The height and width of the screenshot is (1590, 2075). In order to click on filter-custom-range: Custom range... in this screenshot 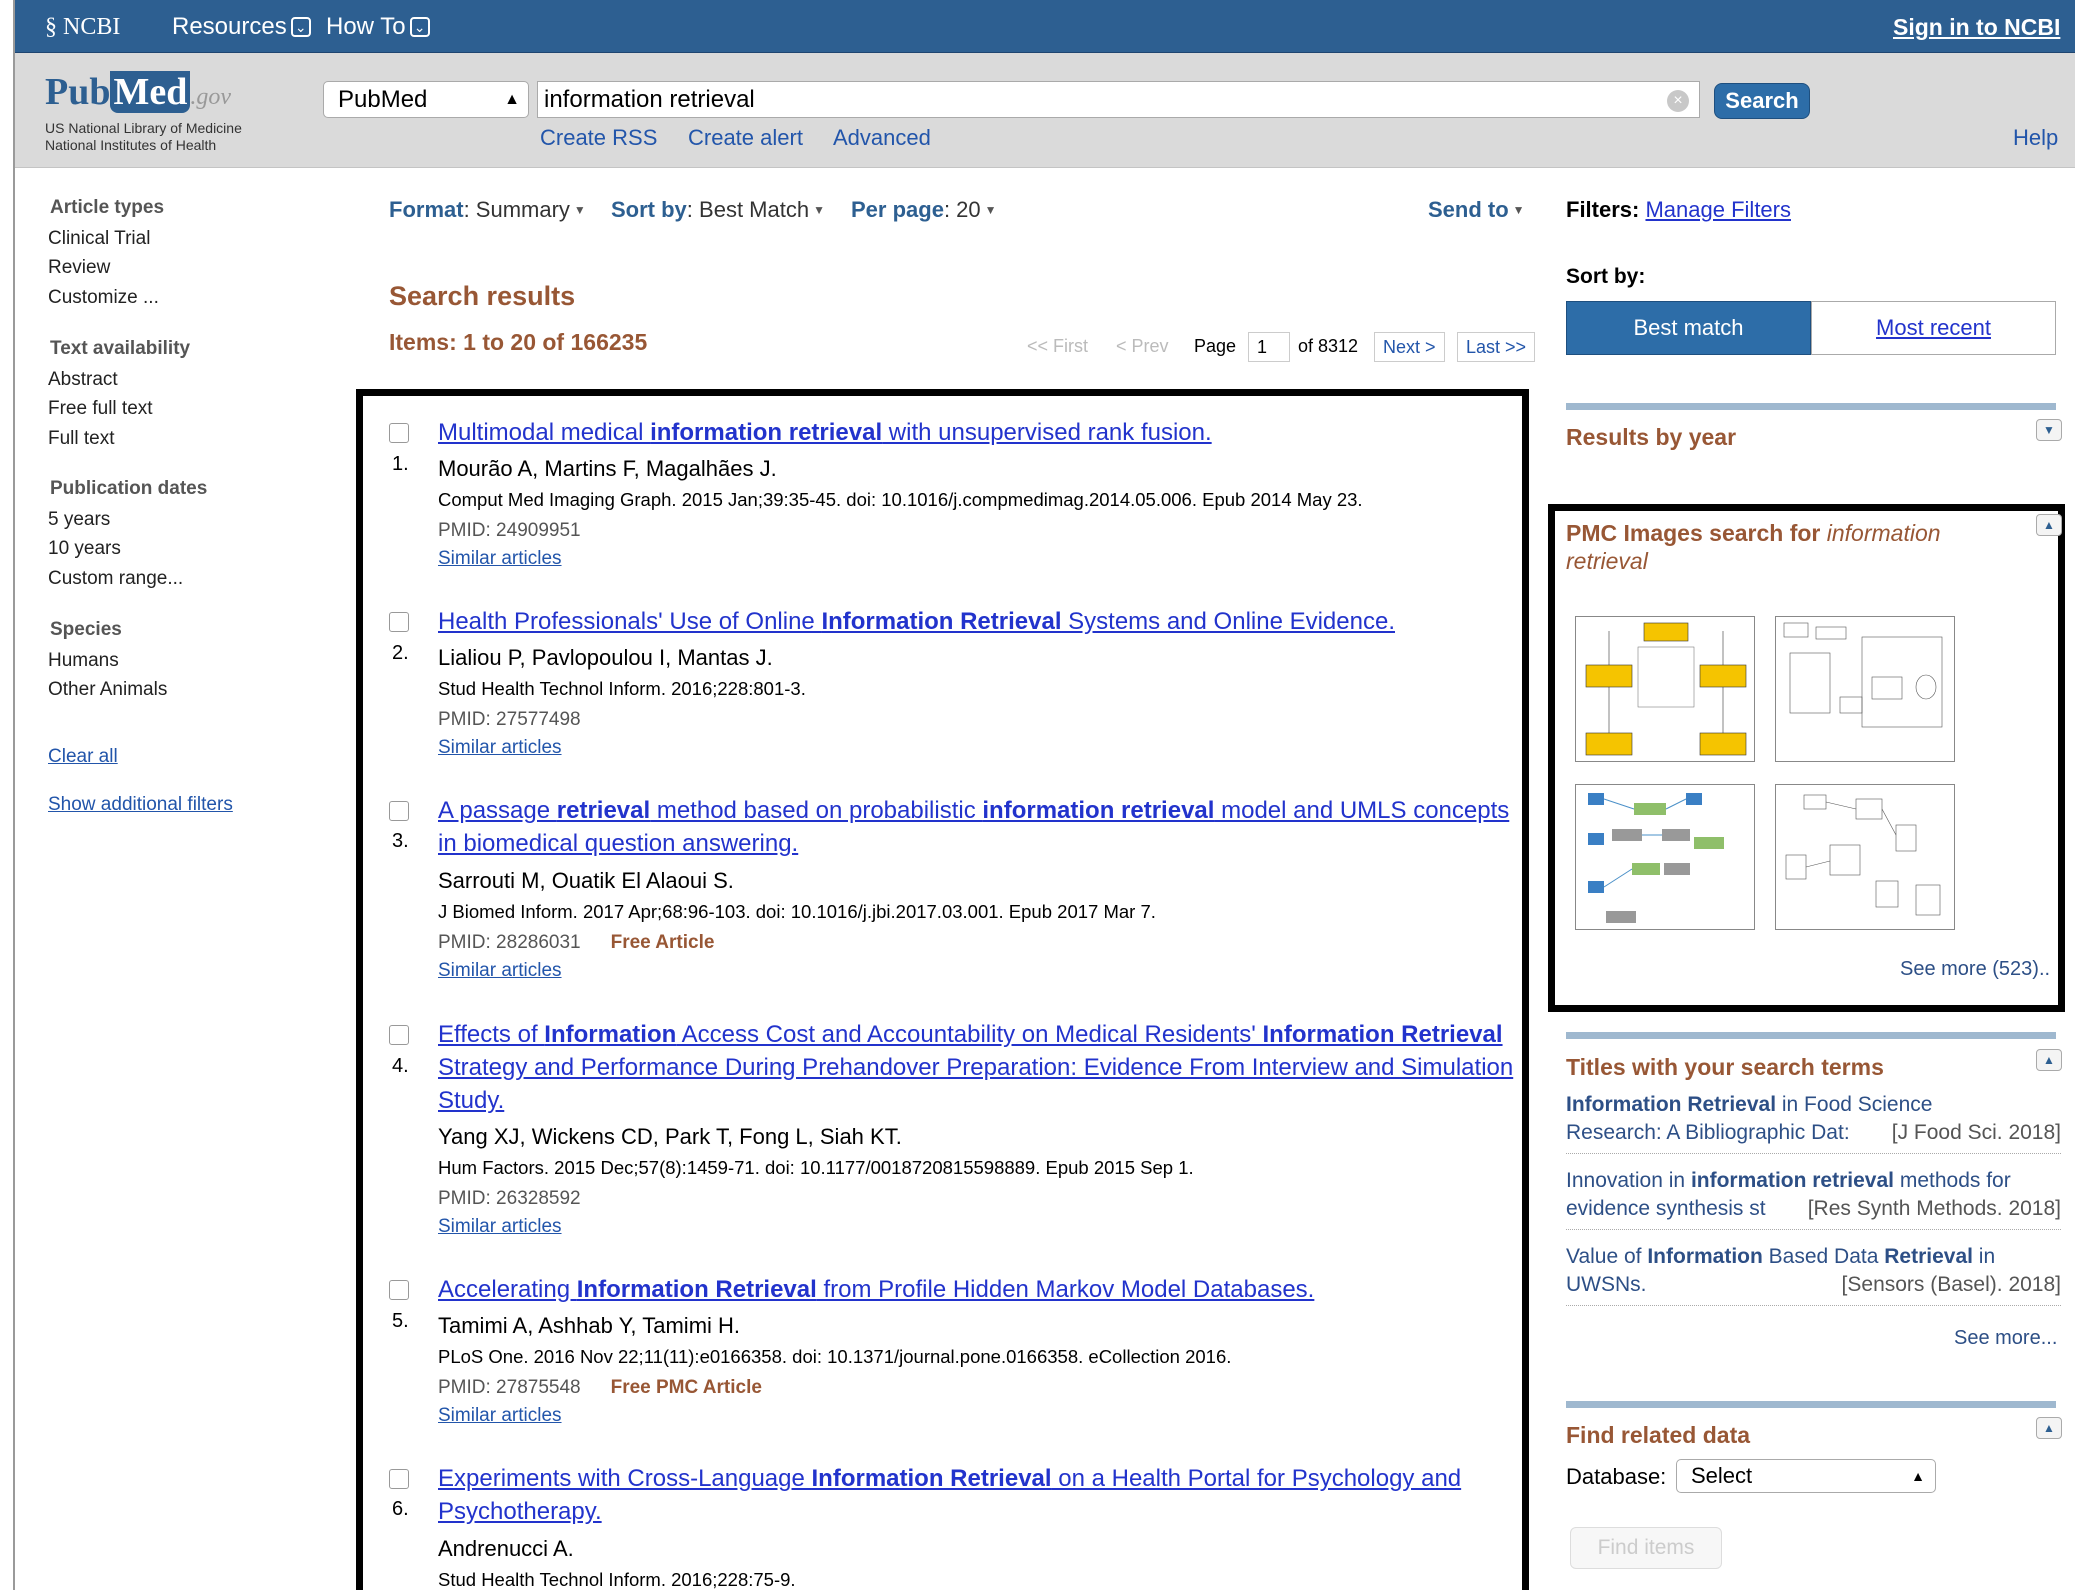, I will do `click(115, 579)`.